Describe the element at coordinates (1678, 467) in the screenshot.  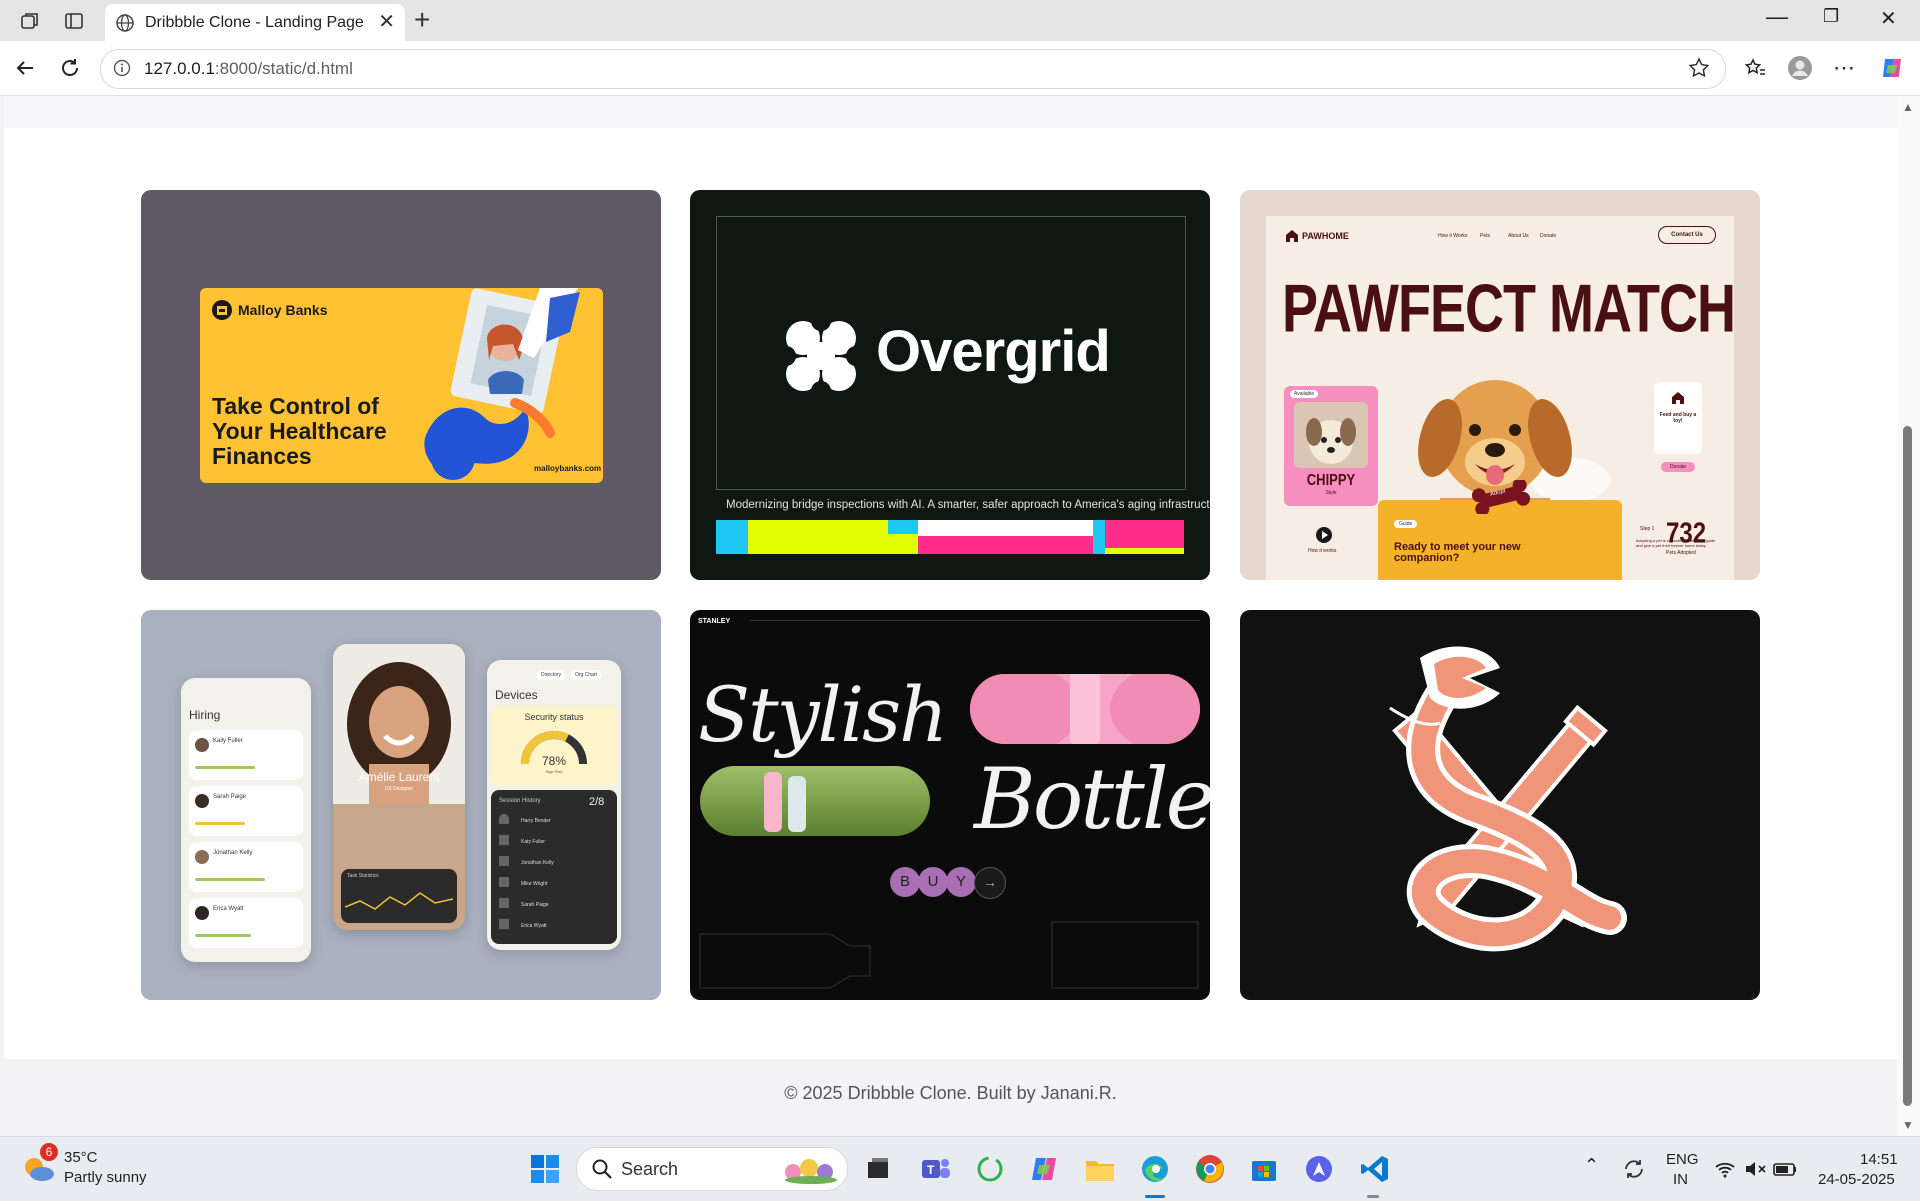
I see `paw-side-button: Donate` at that location.